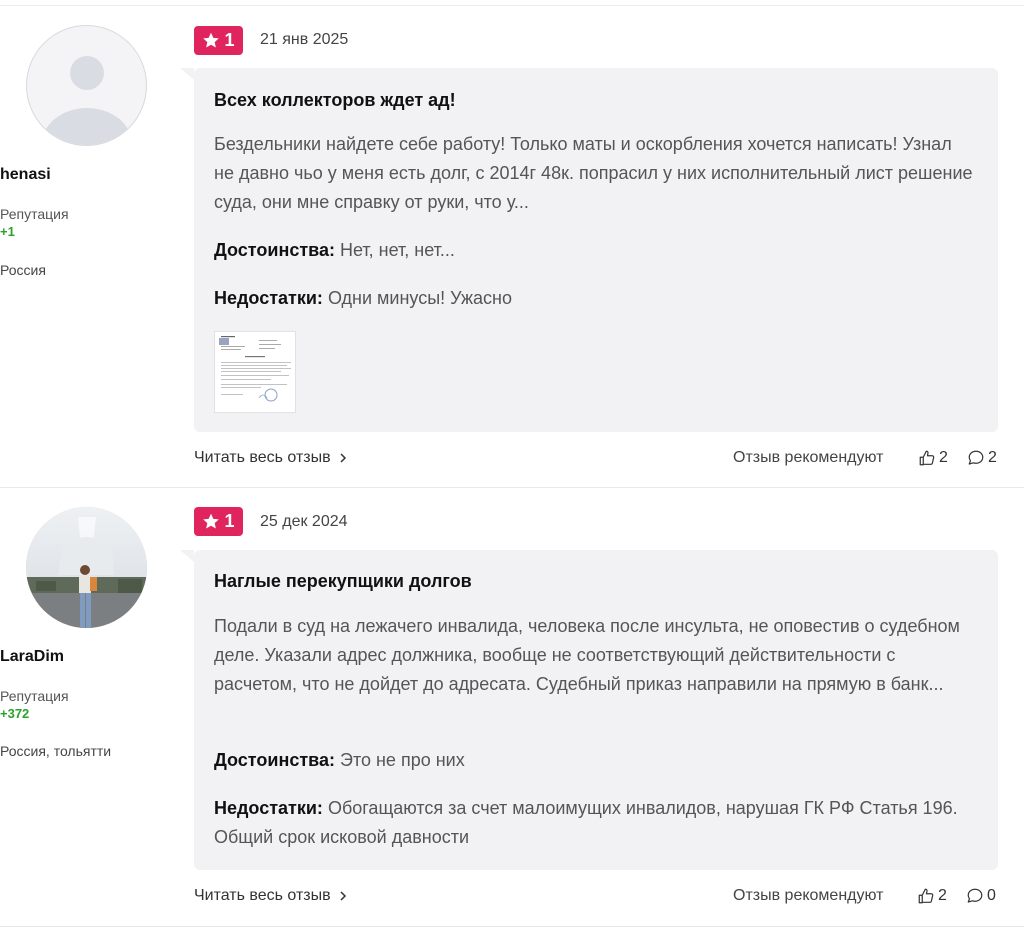  Describe the element at coordinates (87, 175) in the screenshot. I see `author-name: henasi` at that location.